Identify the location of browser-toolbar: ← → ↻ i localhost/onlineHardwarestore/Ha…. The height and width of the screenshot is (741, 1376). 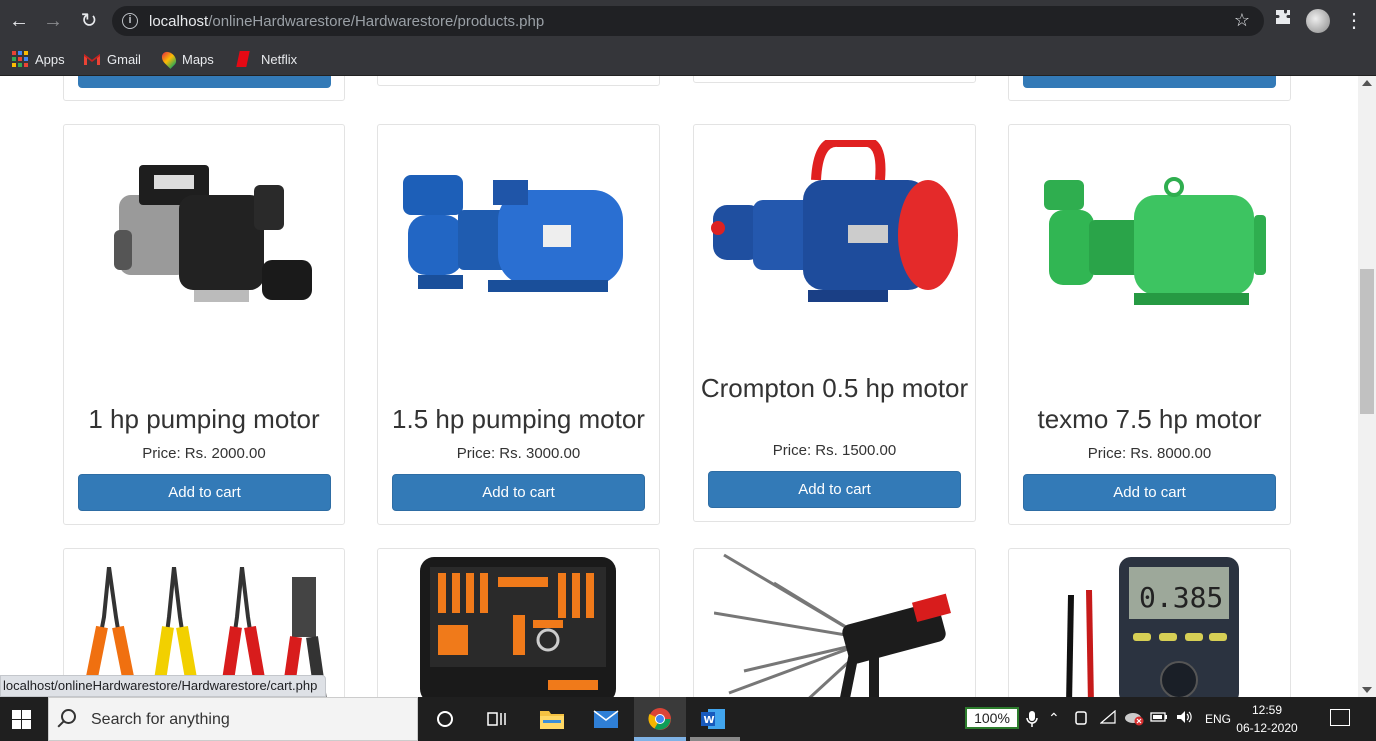
(688, 21).